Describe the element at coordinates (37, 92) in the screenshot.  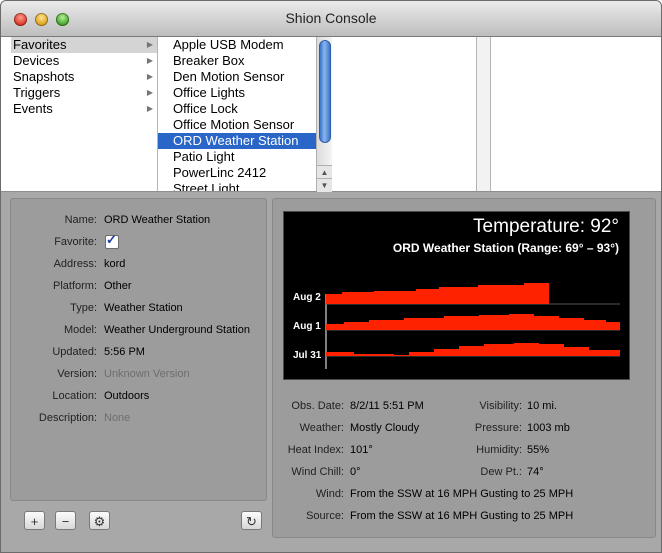
I see `category-label: Triggers` at that location.